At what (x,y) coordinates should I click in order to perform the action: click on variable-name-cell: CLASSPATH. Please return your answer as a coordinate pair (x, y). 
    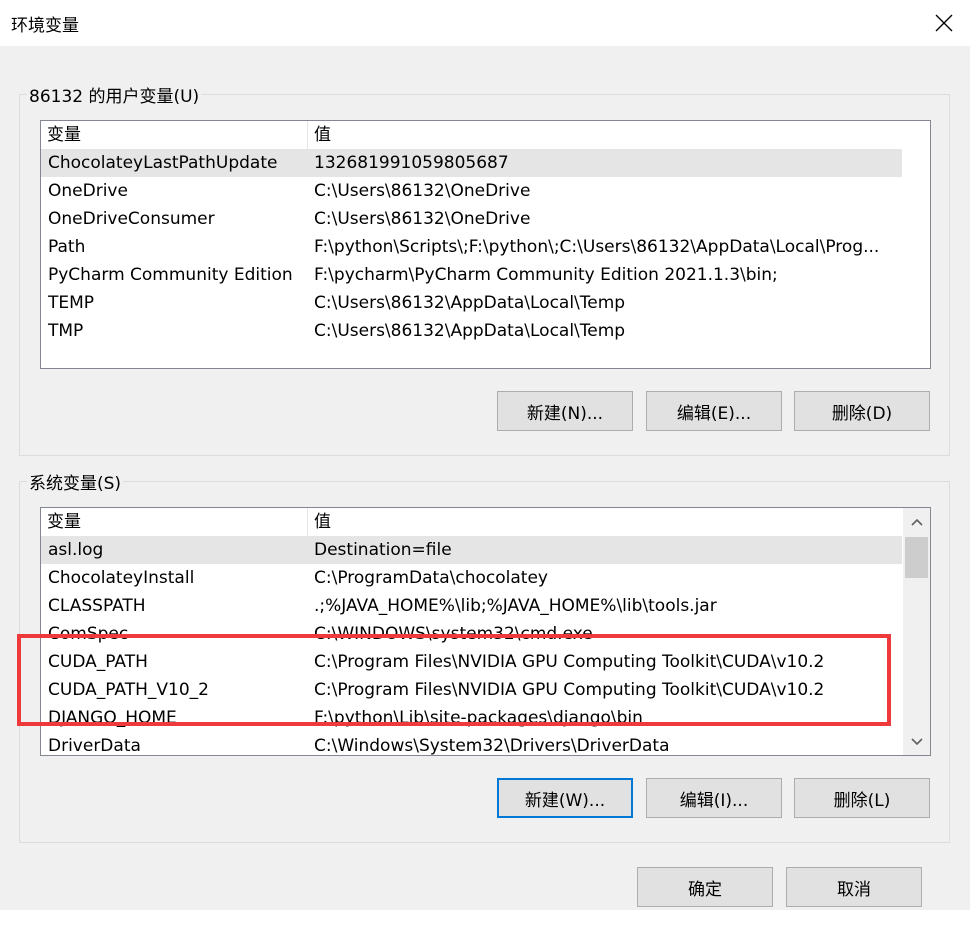
    Looking at the image, I should click on (97, 606).